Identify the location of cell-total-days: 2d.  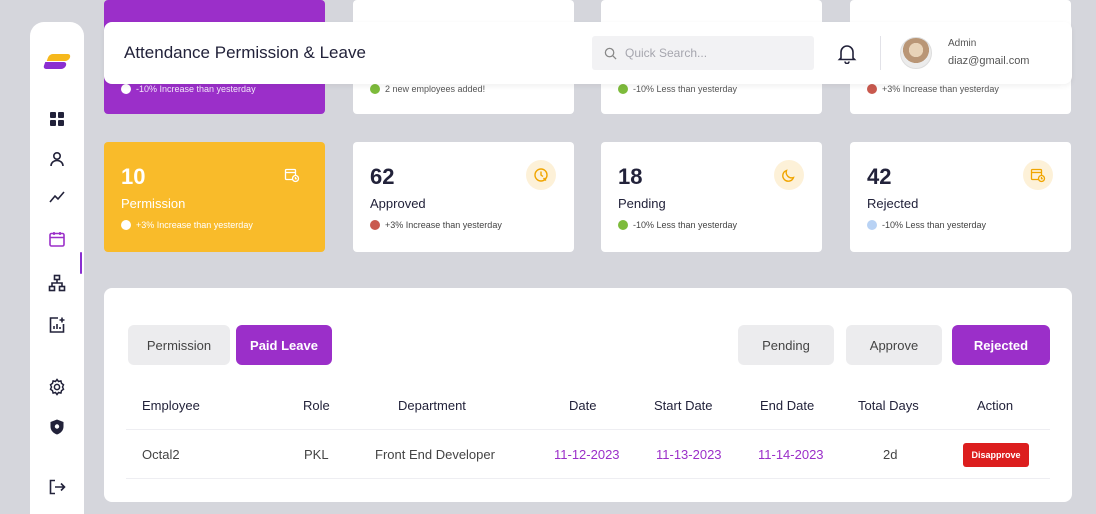
(890, 454).